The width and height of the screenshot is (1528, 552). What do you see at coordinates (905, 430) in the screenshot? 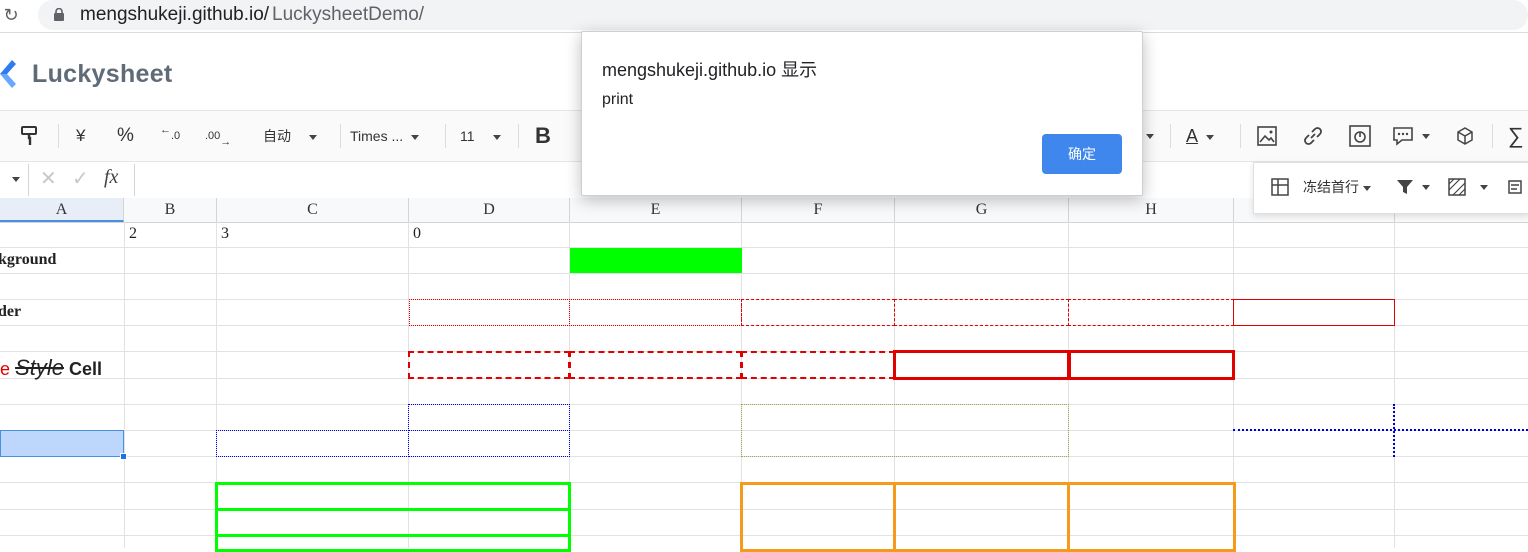
I see `cell-f8-g9-border` at bounding box center [905, 430].